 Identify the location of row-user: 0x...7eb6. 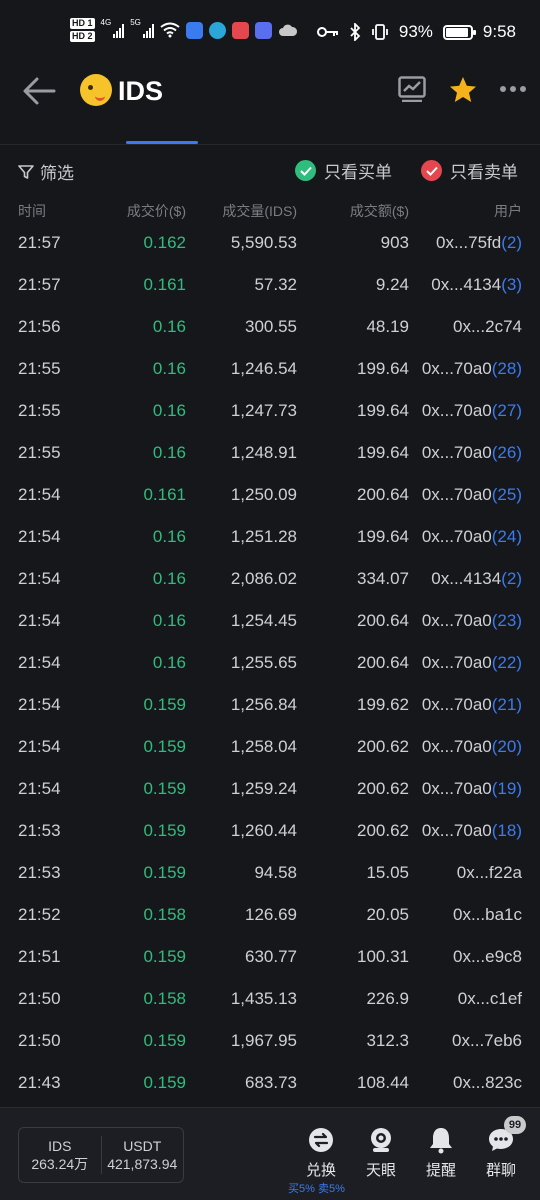
(487, 1041).